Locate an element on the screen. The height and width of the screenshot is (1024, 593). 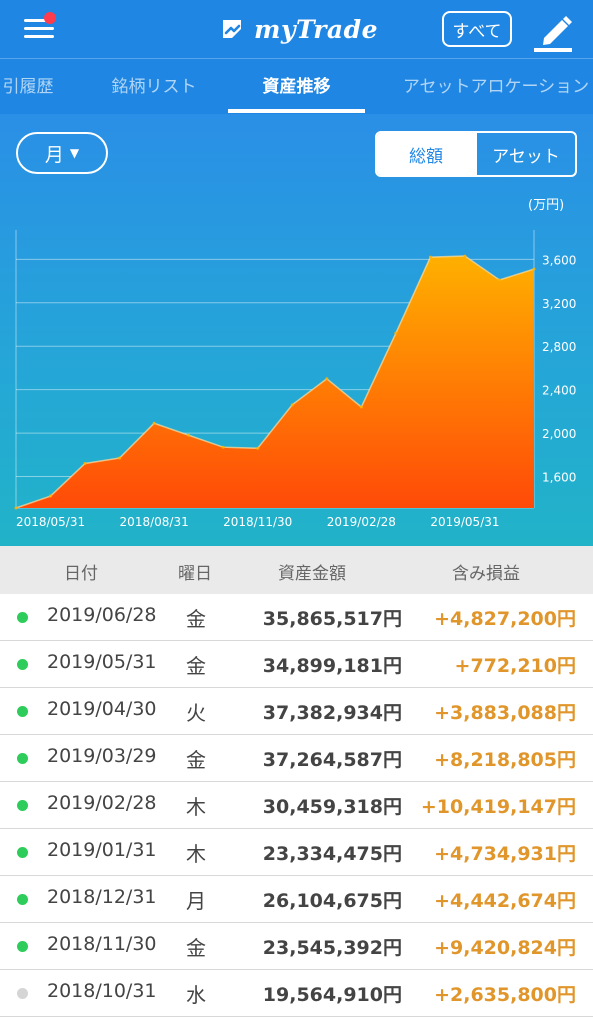
row-asset-amount: 23,334,475円 is located at coordinates (332, 854).